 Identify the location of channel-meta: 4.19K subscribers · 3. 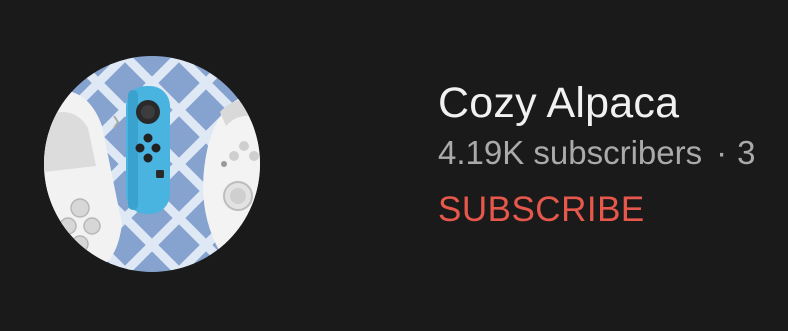
(613, 153).